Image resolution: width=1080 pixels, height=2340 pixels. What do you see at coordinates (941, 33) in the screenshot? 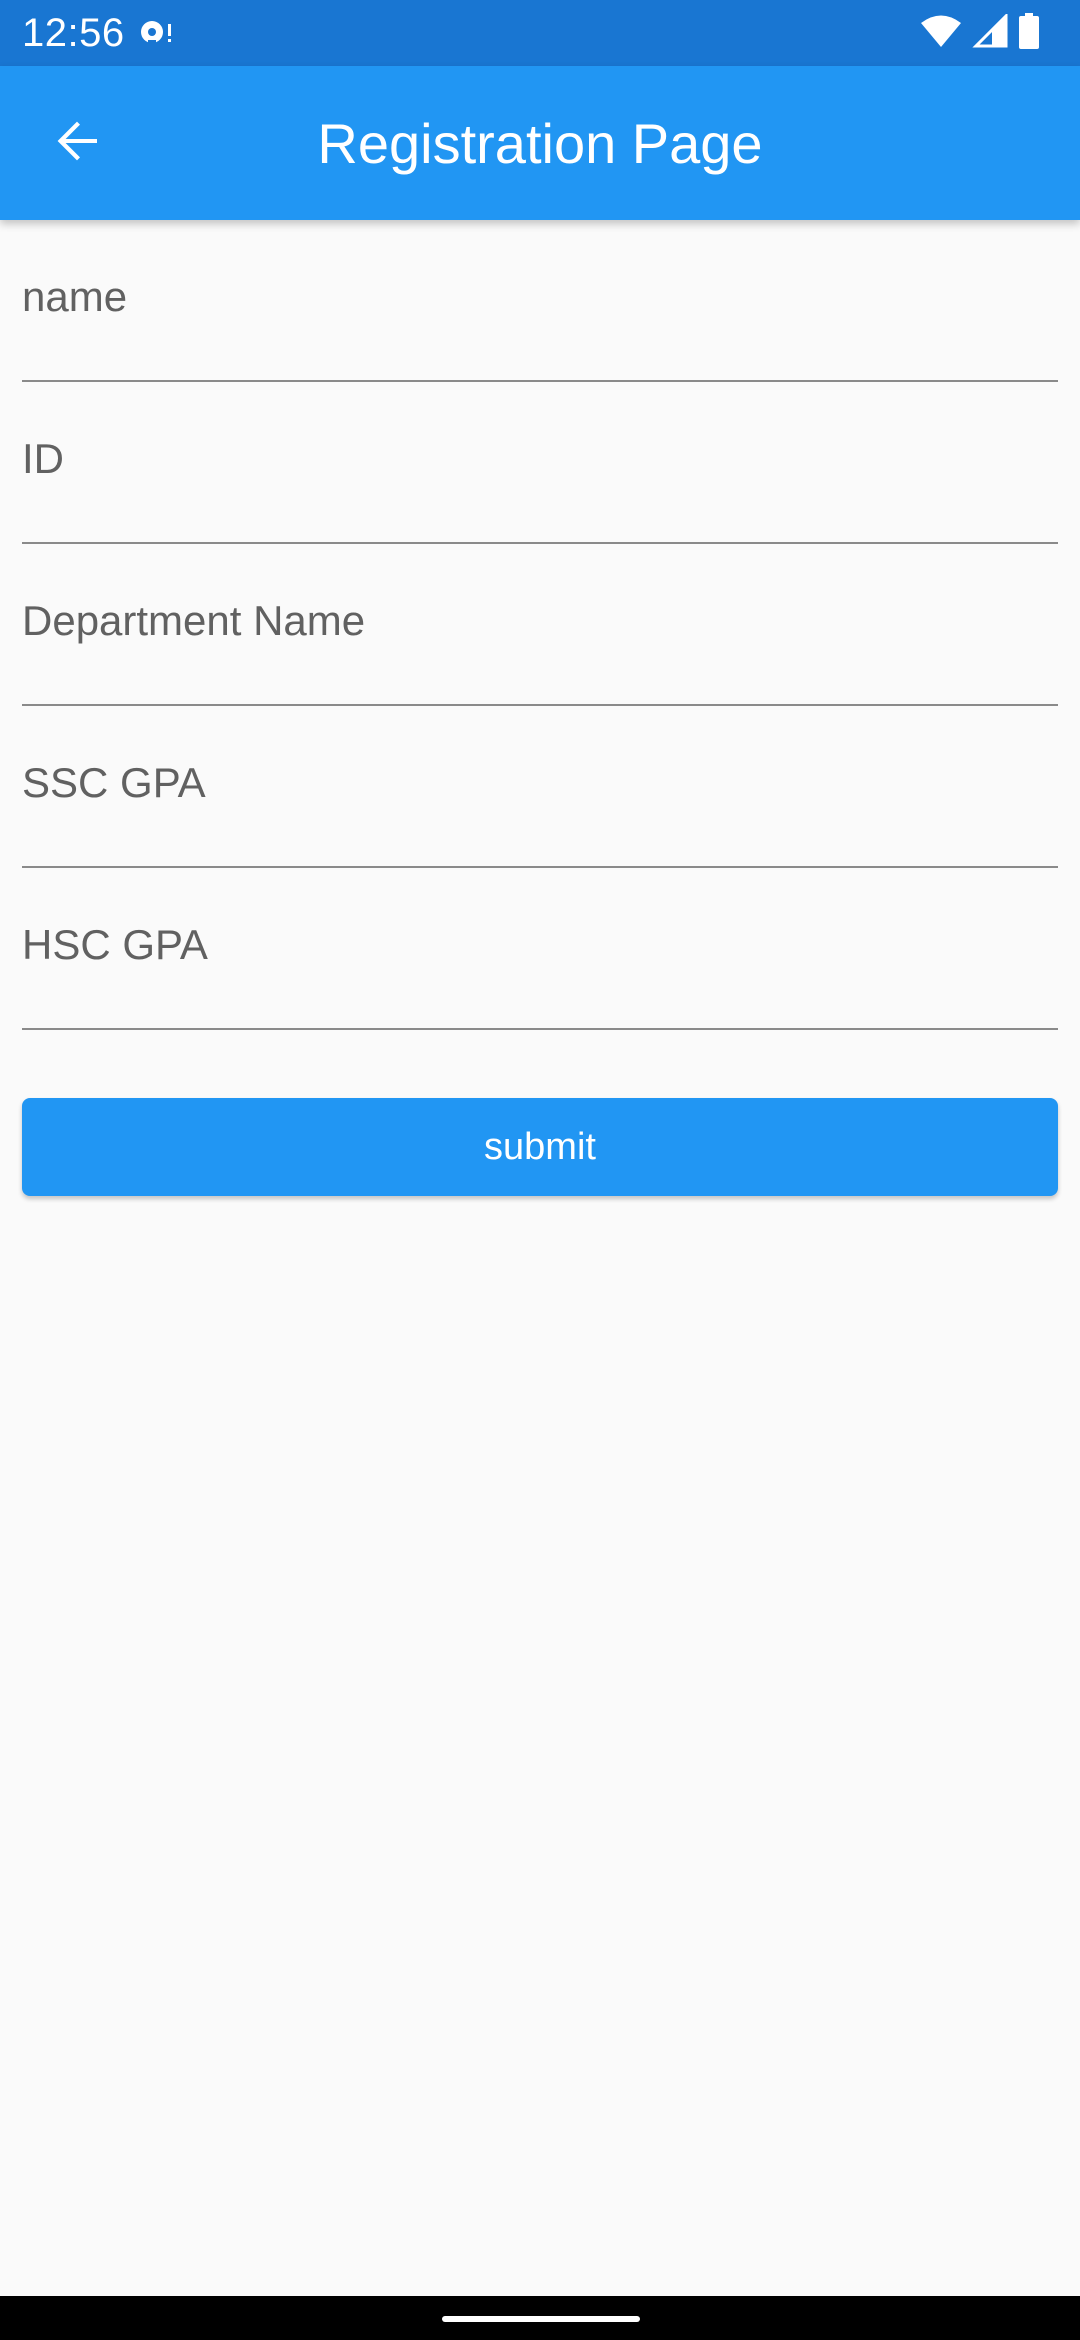
I see `wifi-icon` at bounding box center [941, 33].